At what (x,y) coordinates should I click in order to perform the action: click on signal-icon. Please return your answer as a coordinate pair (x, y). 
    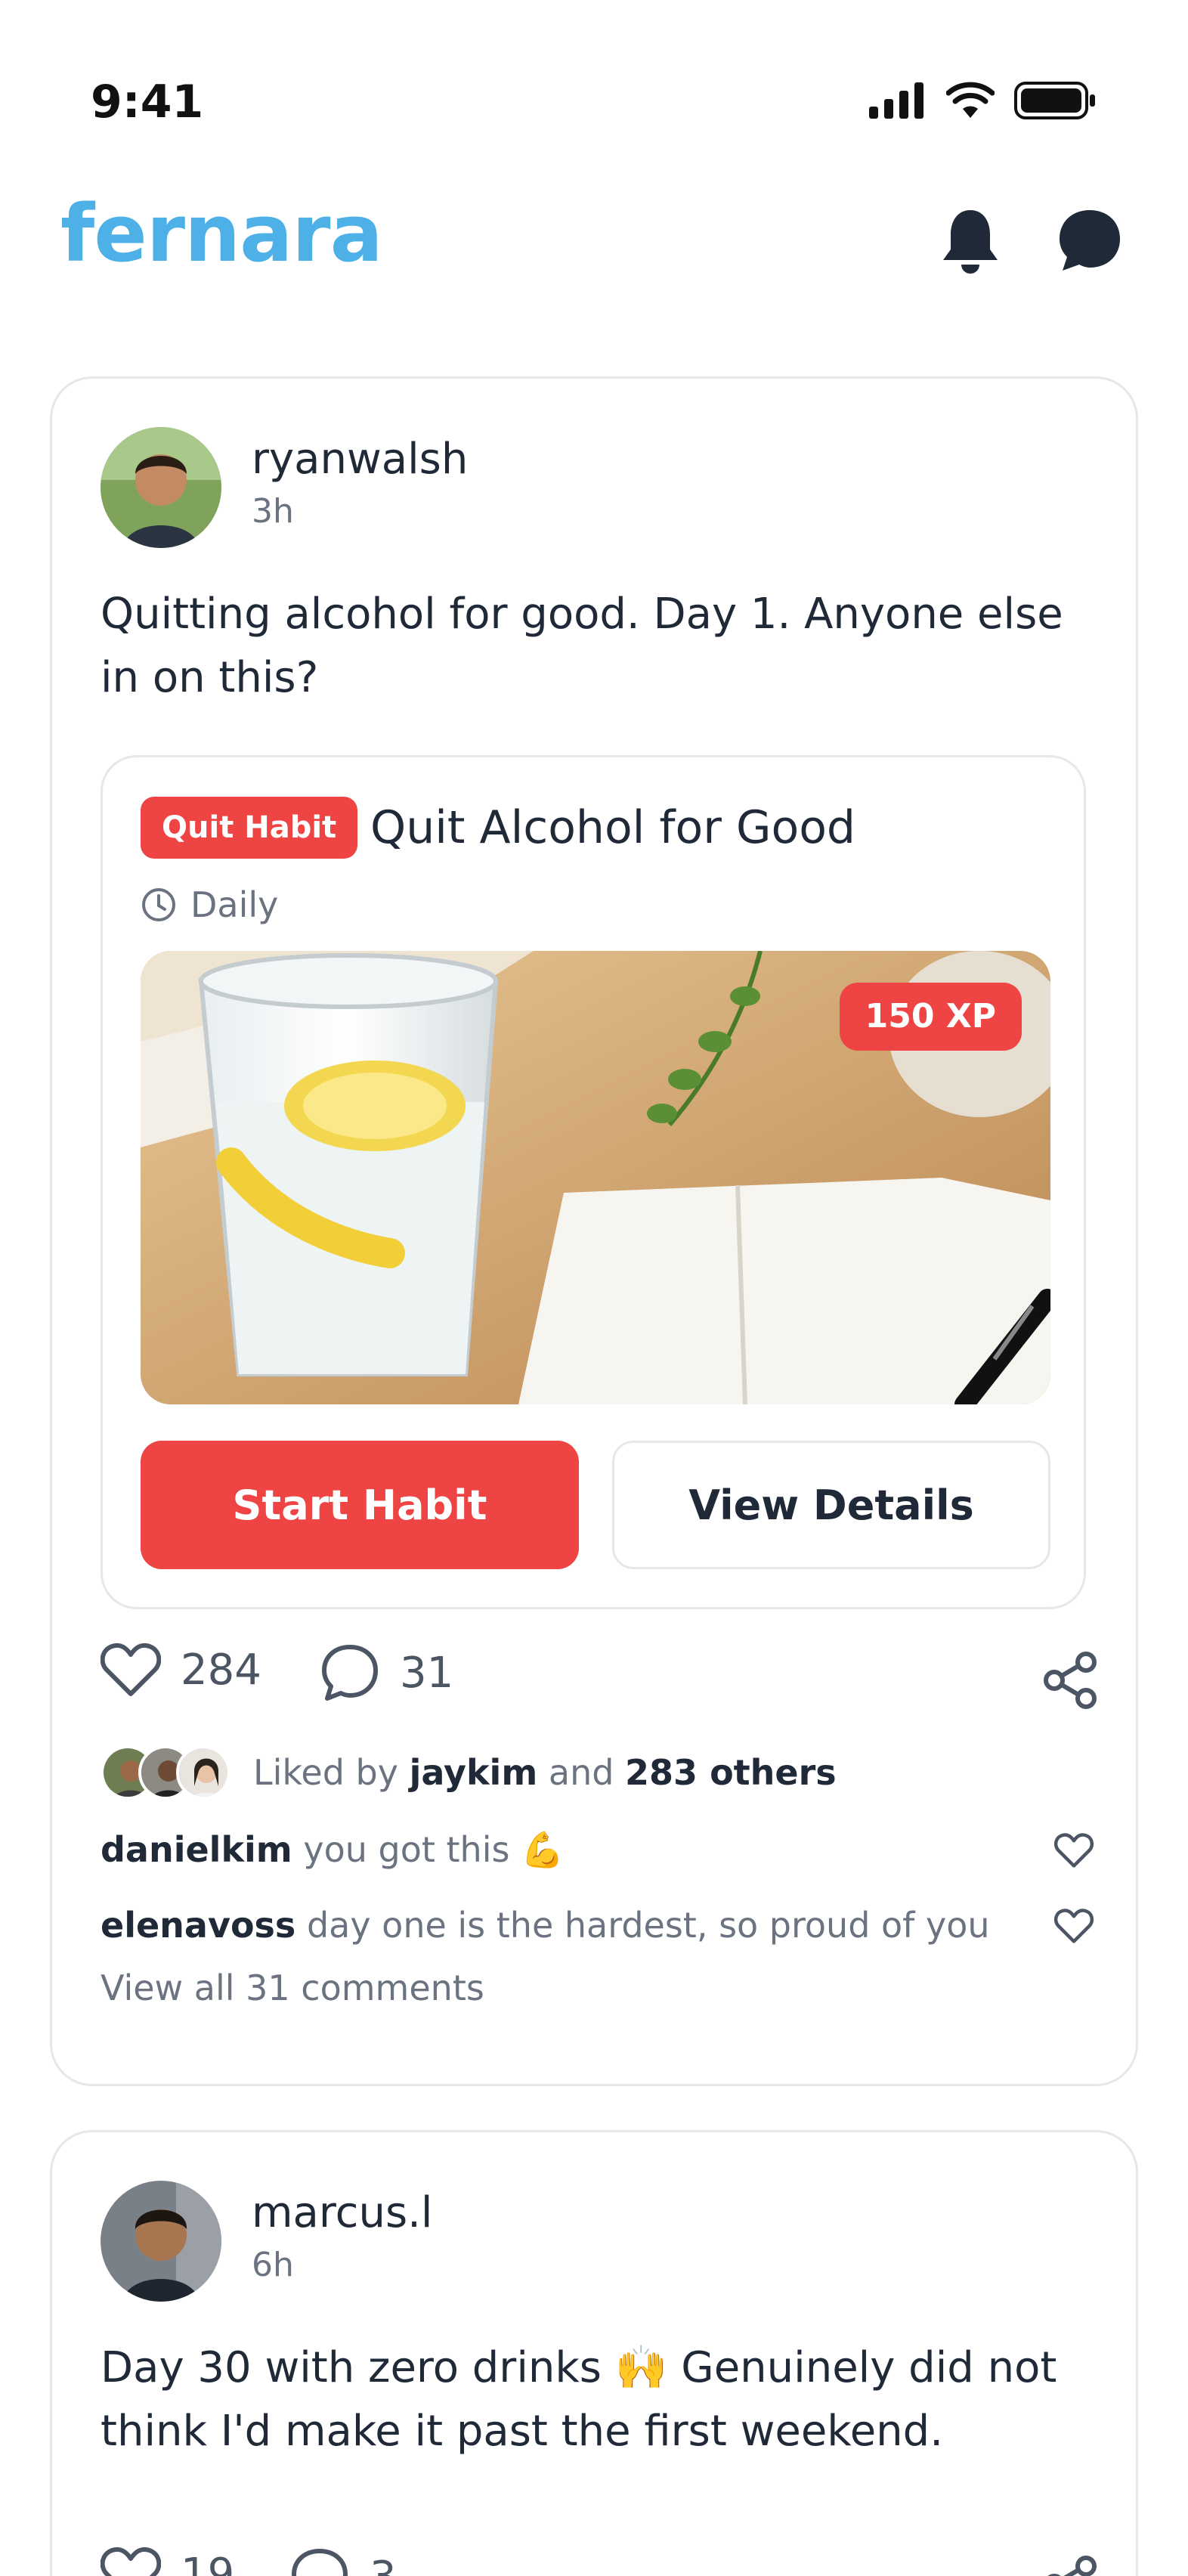
    Looking at the image, I should click on (896, 100).